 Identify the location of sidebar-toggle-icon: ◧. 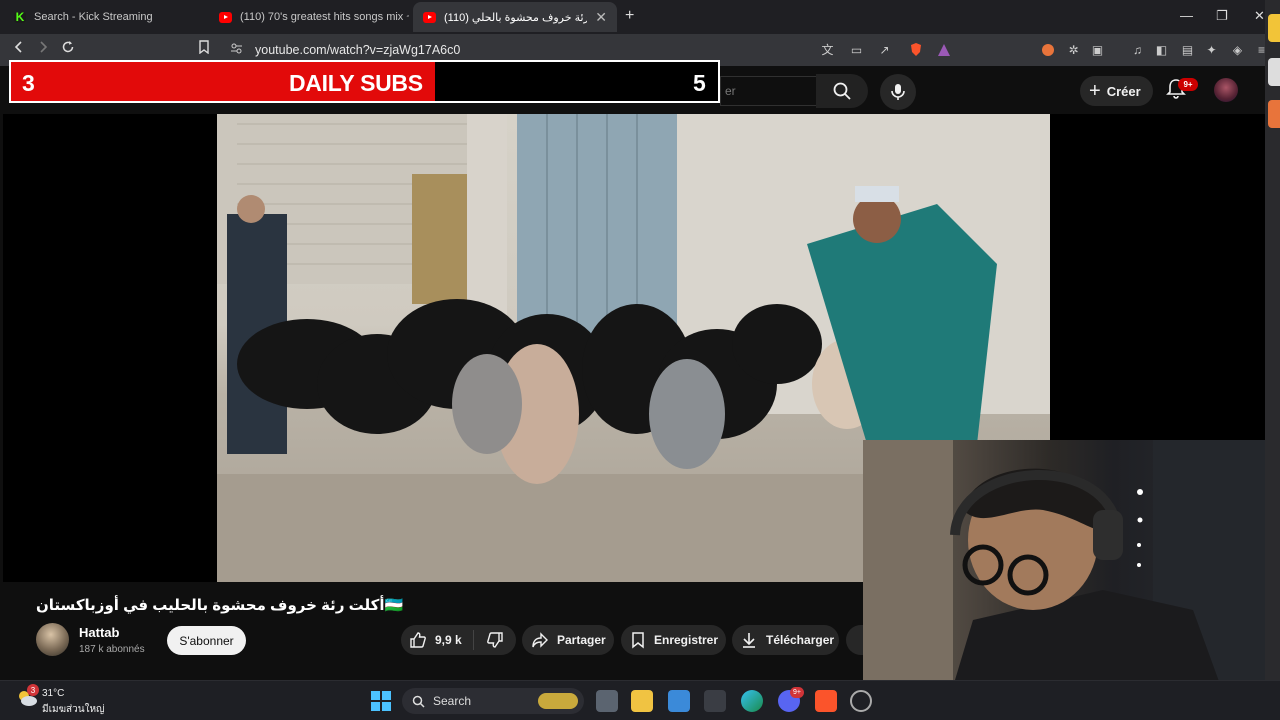
(1161, 49).